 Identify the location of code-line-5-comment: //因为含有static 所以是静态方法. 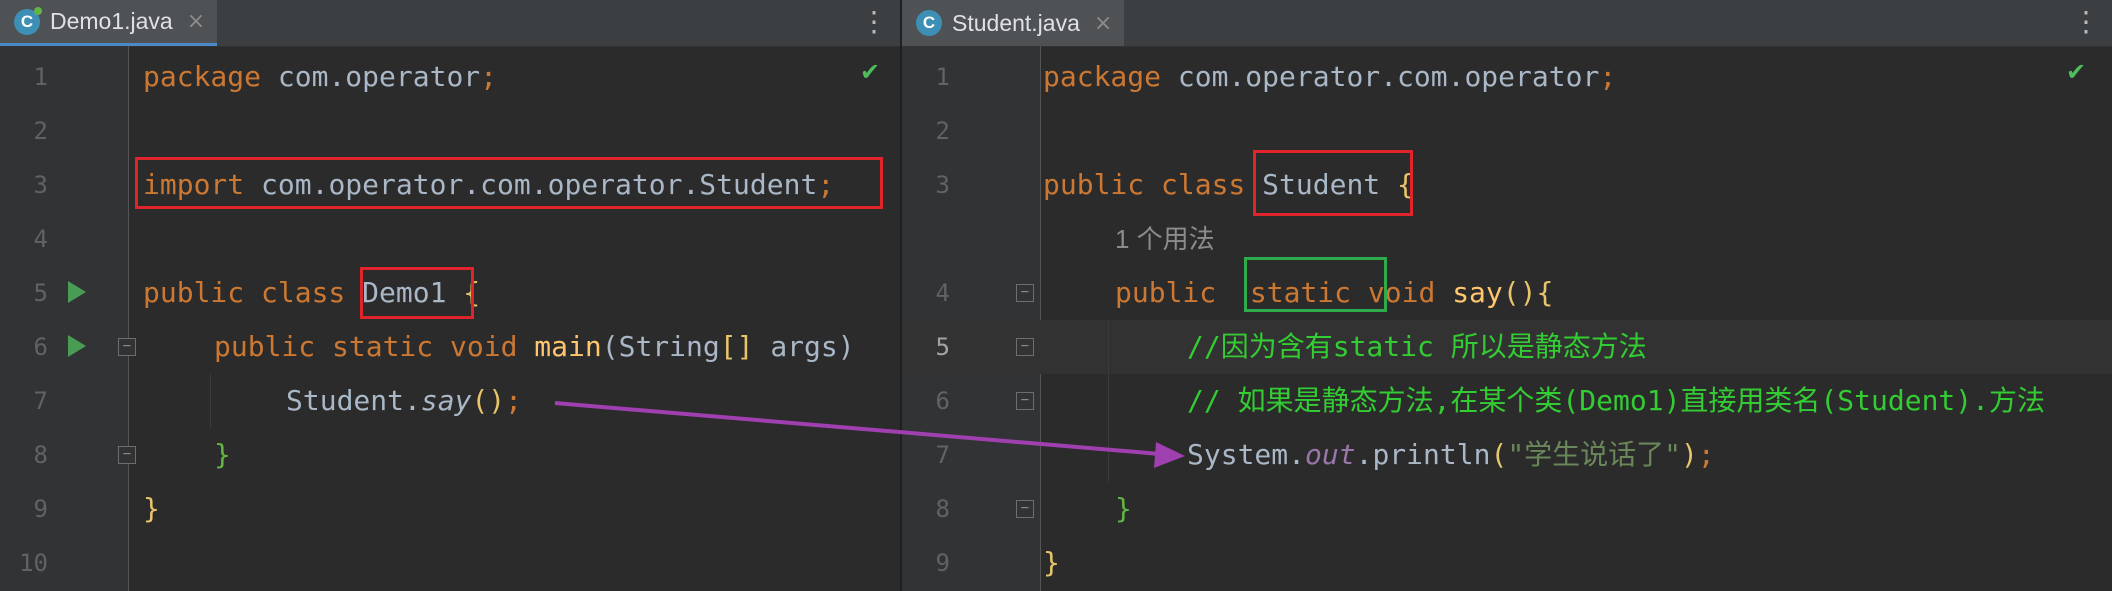
(1417, 346).